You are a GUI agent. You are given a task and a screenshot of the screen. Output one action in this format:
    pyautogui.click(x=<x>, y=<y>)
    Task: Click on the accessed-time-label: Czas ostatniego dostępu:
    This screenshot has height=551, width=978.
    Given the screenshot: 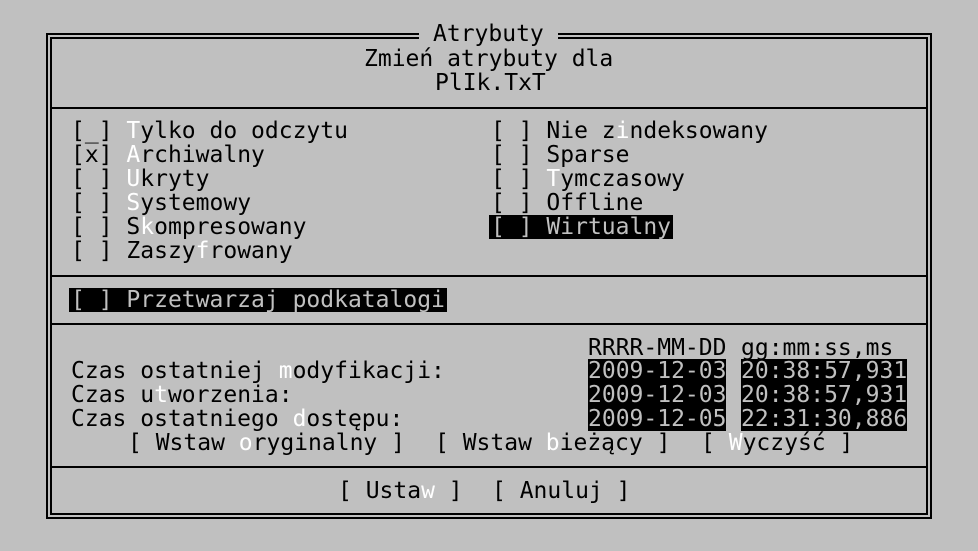 What is the action you would take?
    pyautogui.click(x=237, y=419)
    